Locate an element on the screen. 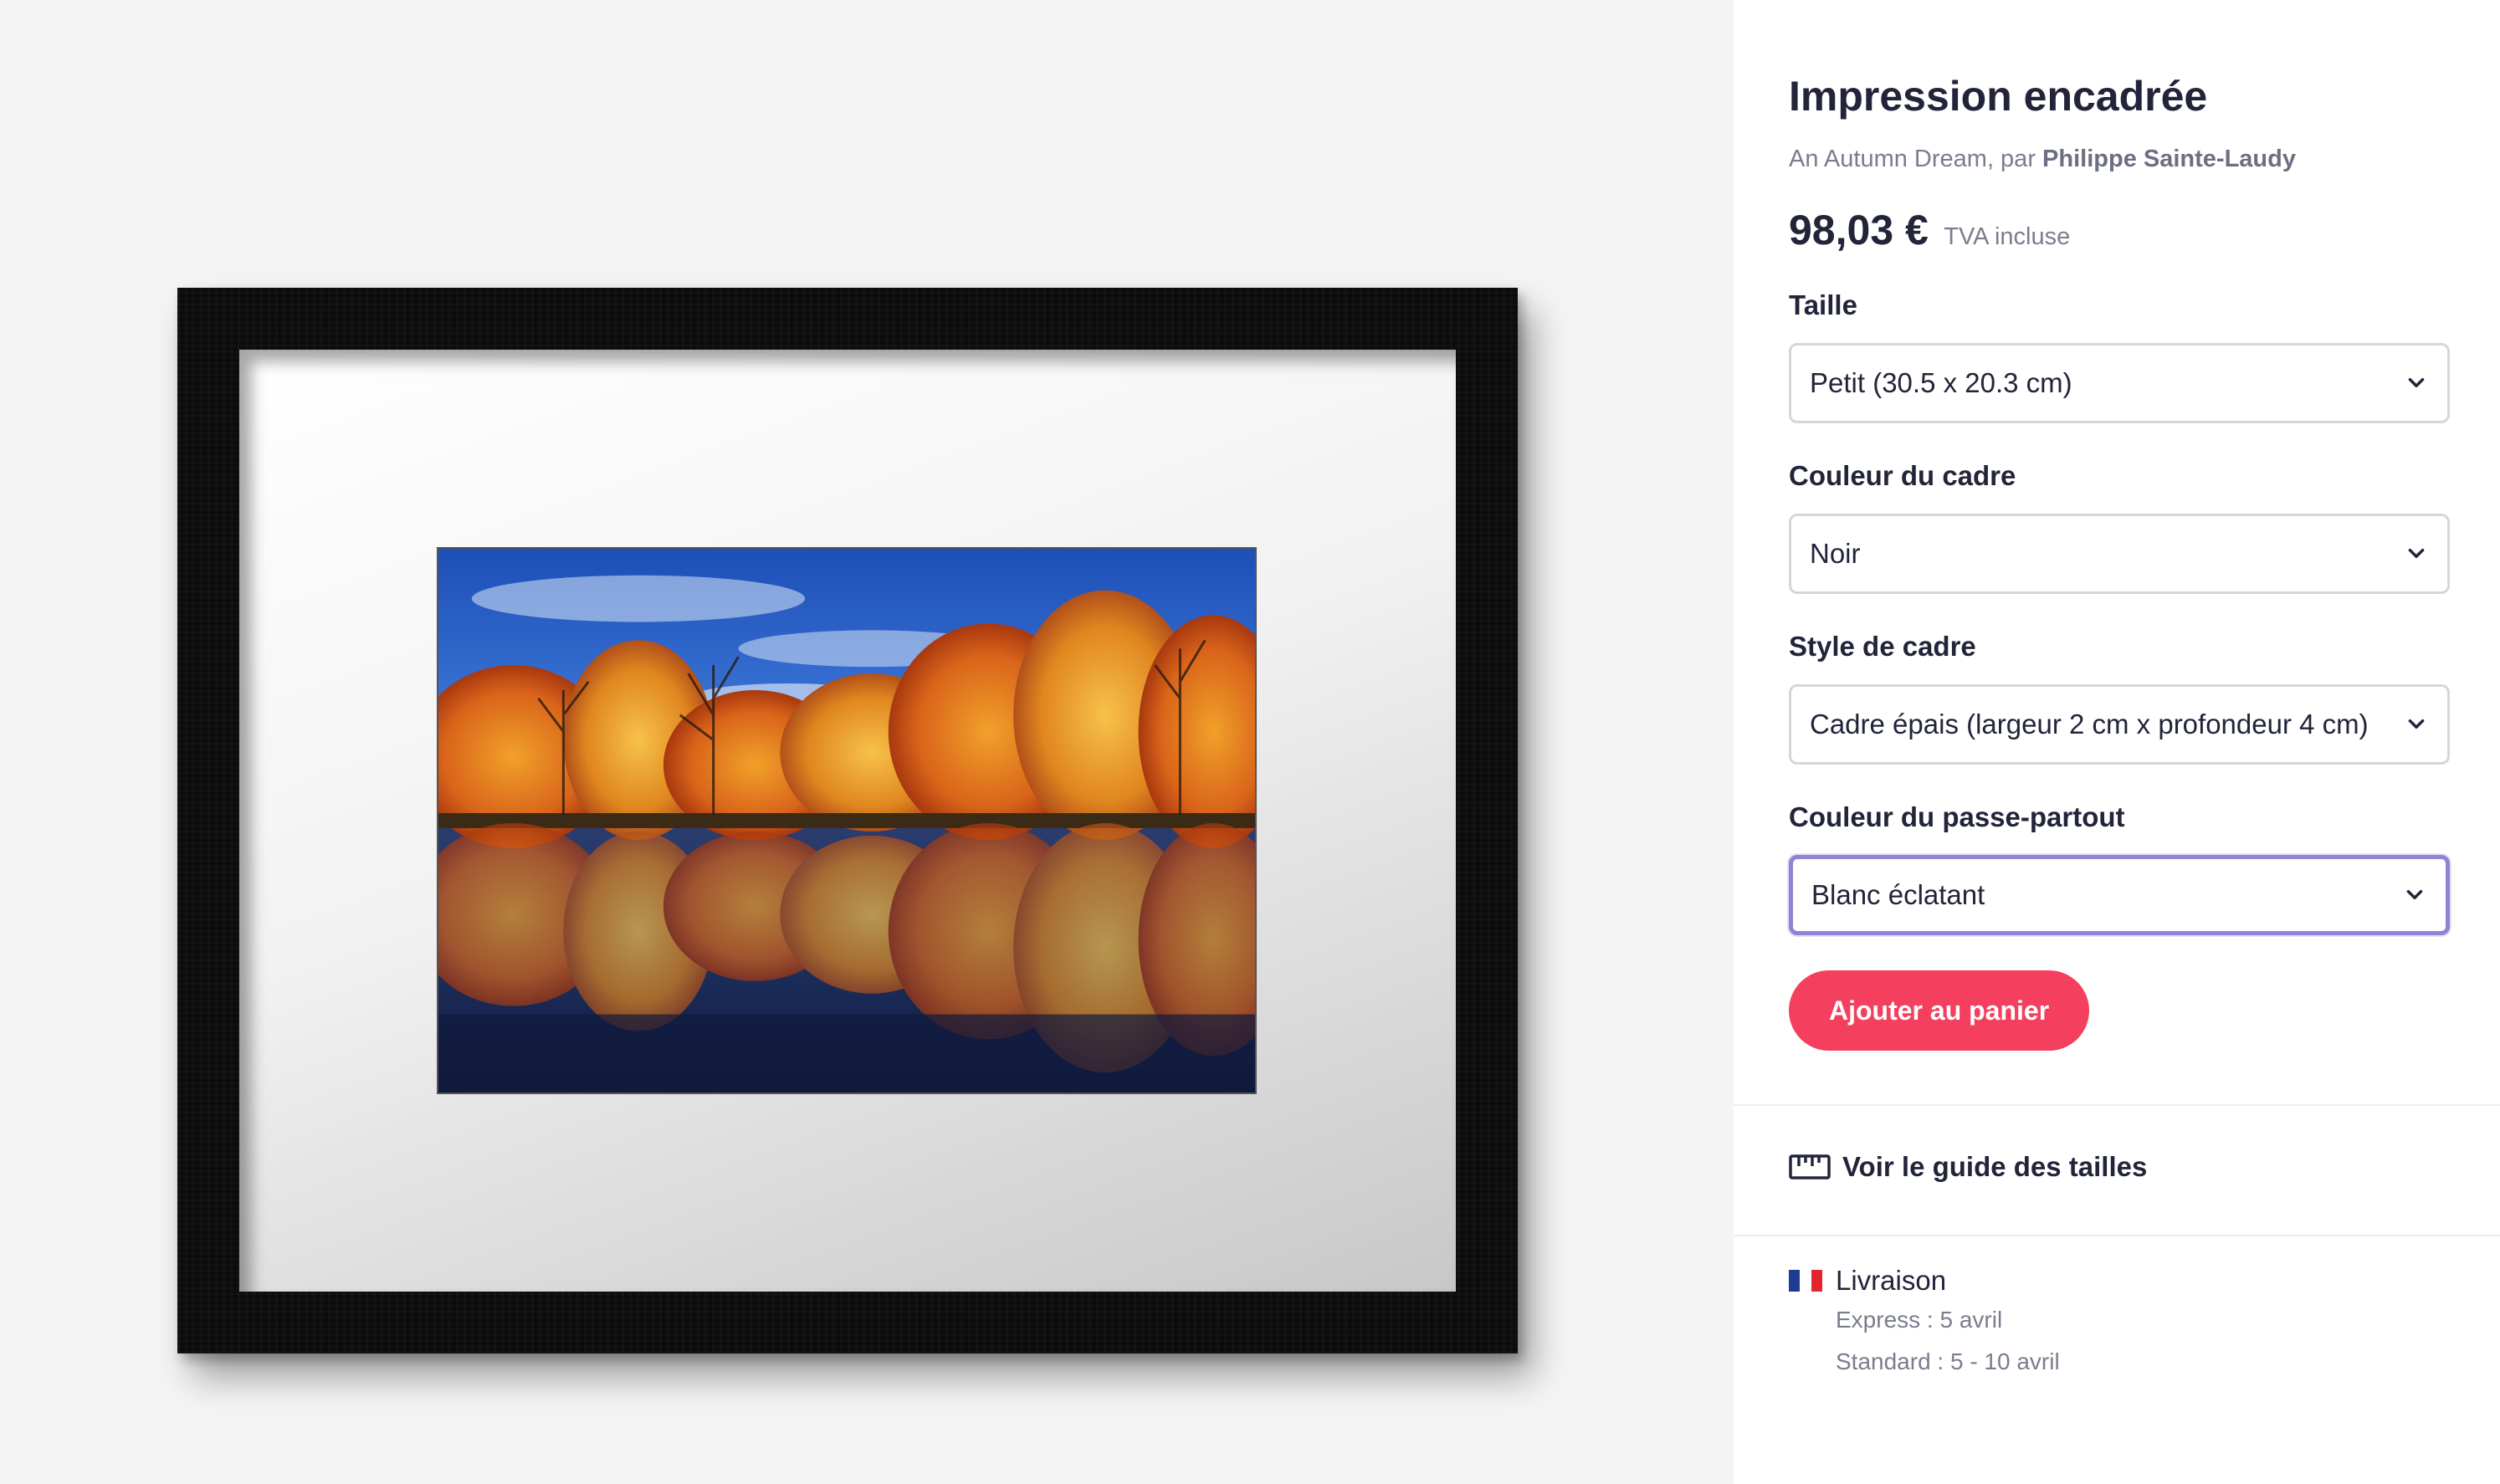 The image size is (2500, 1484). frame-style-label: Style de cadre is located at coordinates (1882, 646).